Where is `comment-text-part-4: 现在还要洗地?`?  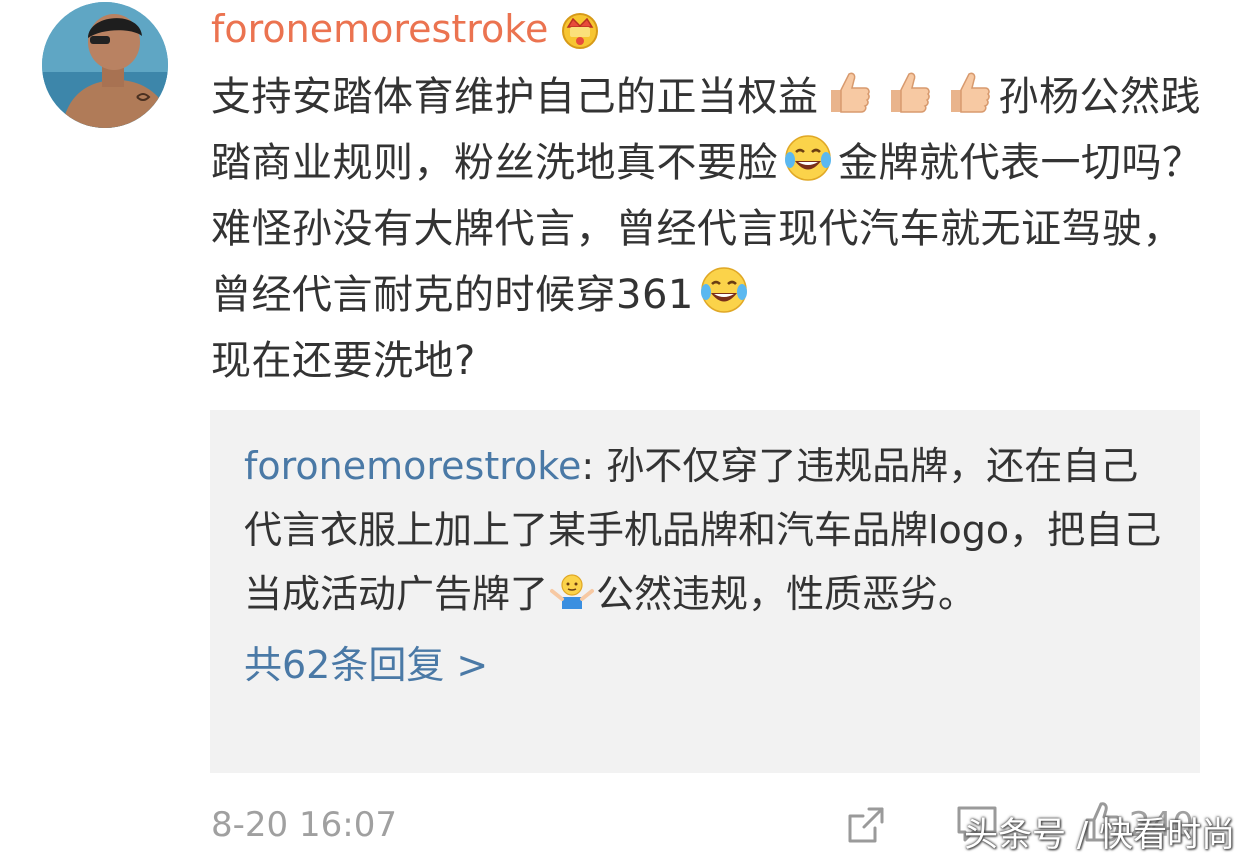
comment-text-part-4: 现在还要洗地? is located at coordinates (343, 361).